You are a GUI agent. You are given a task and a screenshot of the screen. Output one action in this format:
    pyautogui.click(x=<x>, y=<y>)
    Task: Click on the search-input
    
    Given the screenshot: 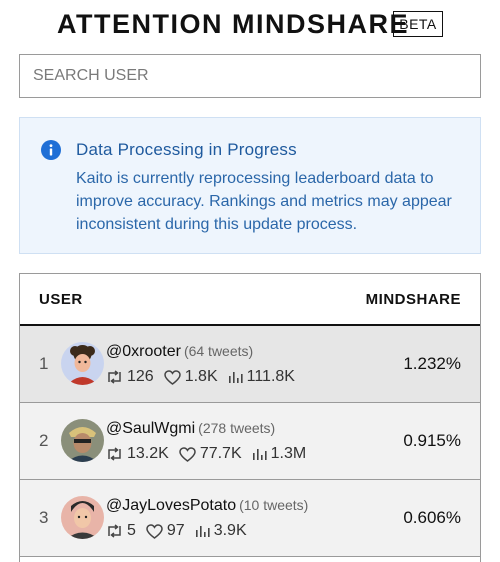 What is the action you would take?
    pyautogui.click(x=250, y=76)
    